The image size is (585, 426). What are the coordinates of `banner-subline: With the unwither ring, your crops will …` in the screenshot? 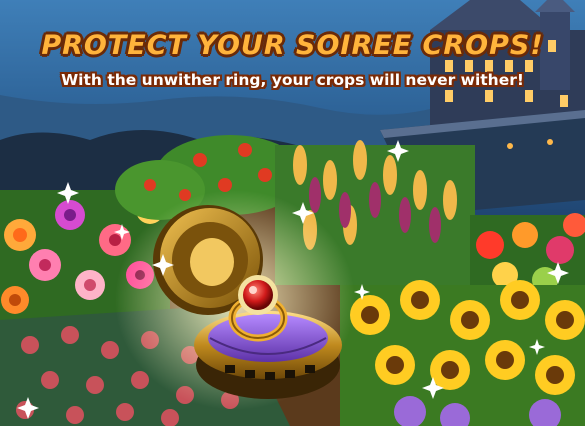 It's located at (292, 80).